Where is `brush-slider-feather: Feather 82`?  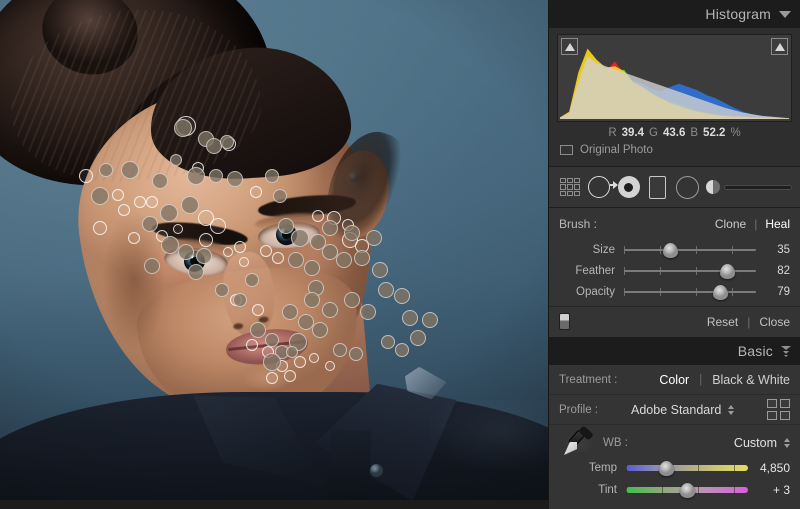 brush-slider-feather: Feather 82 is located at coordinates (674, 270).